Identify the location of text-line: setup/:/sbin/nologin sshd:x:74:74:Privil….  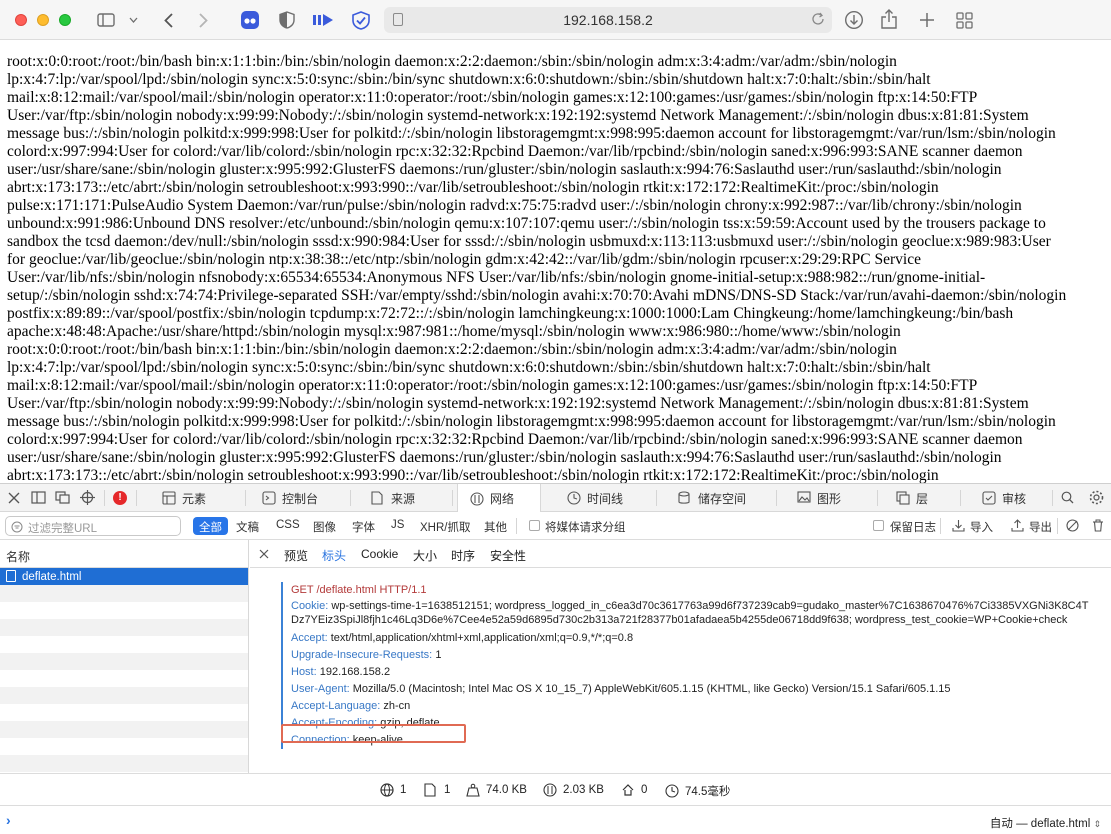
(537, 295).